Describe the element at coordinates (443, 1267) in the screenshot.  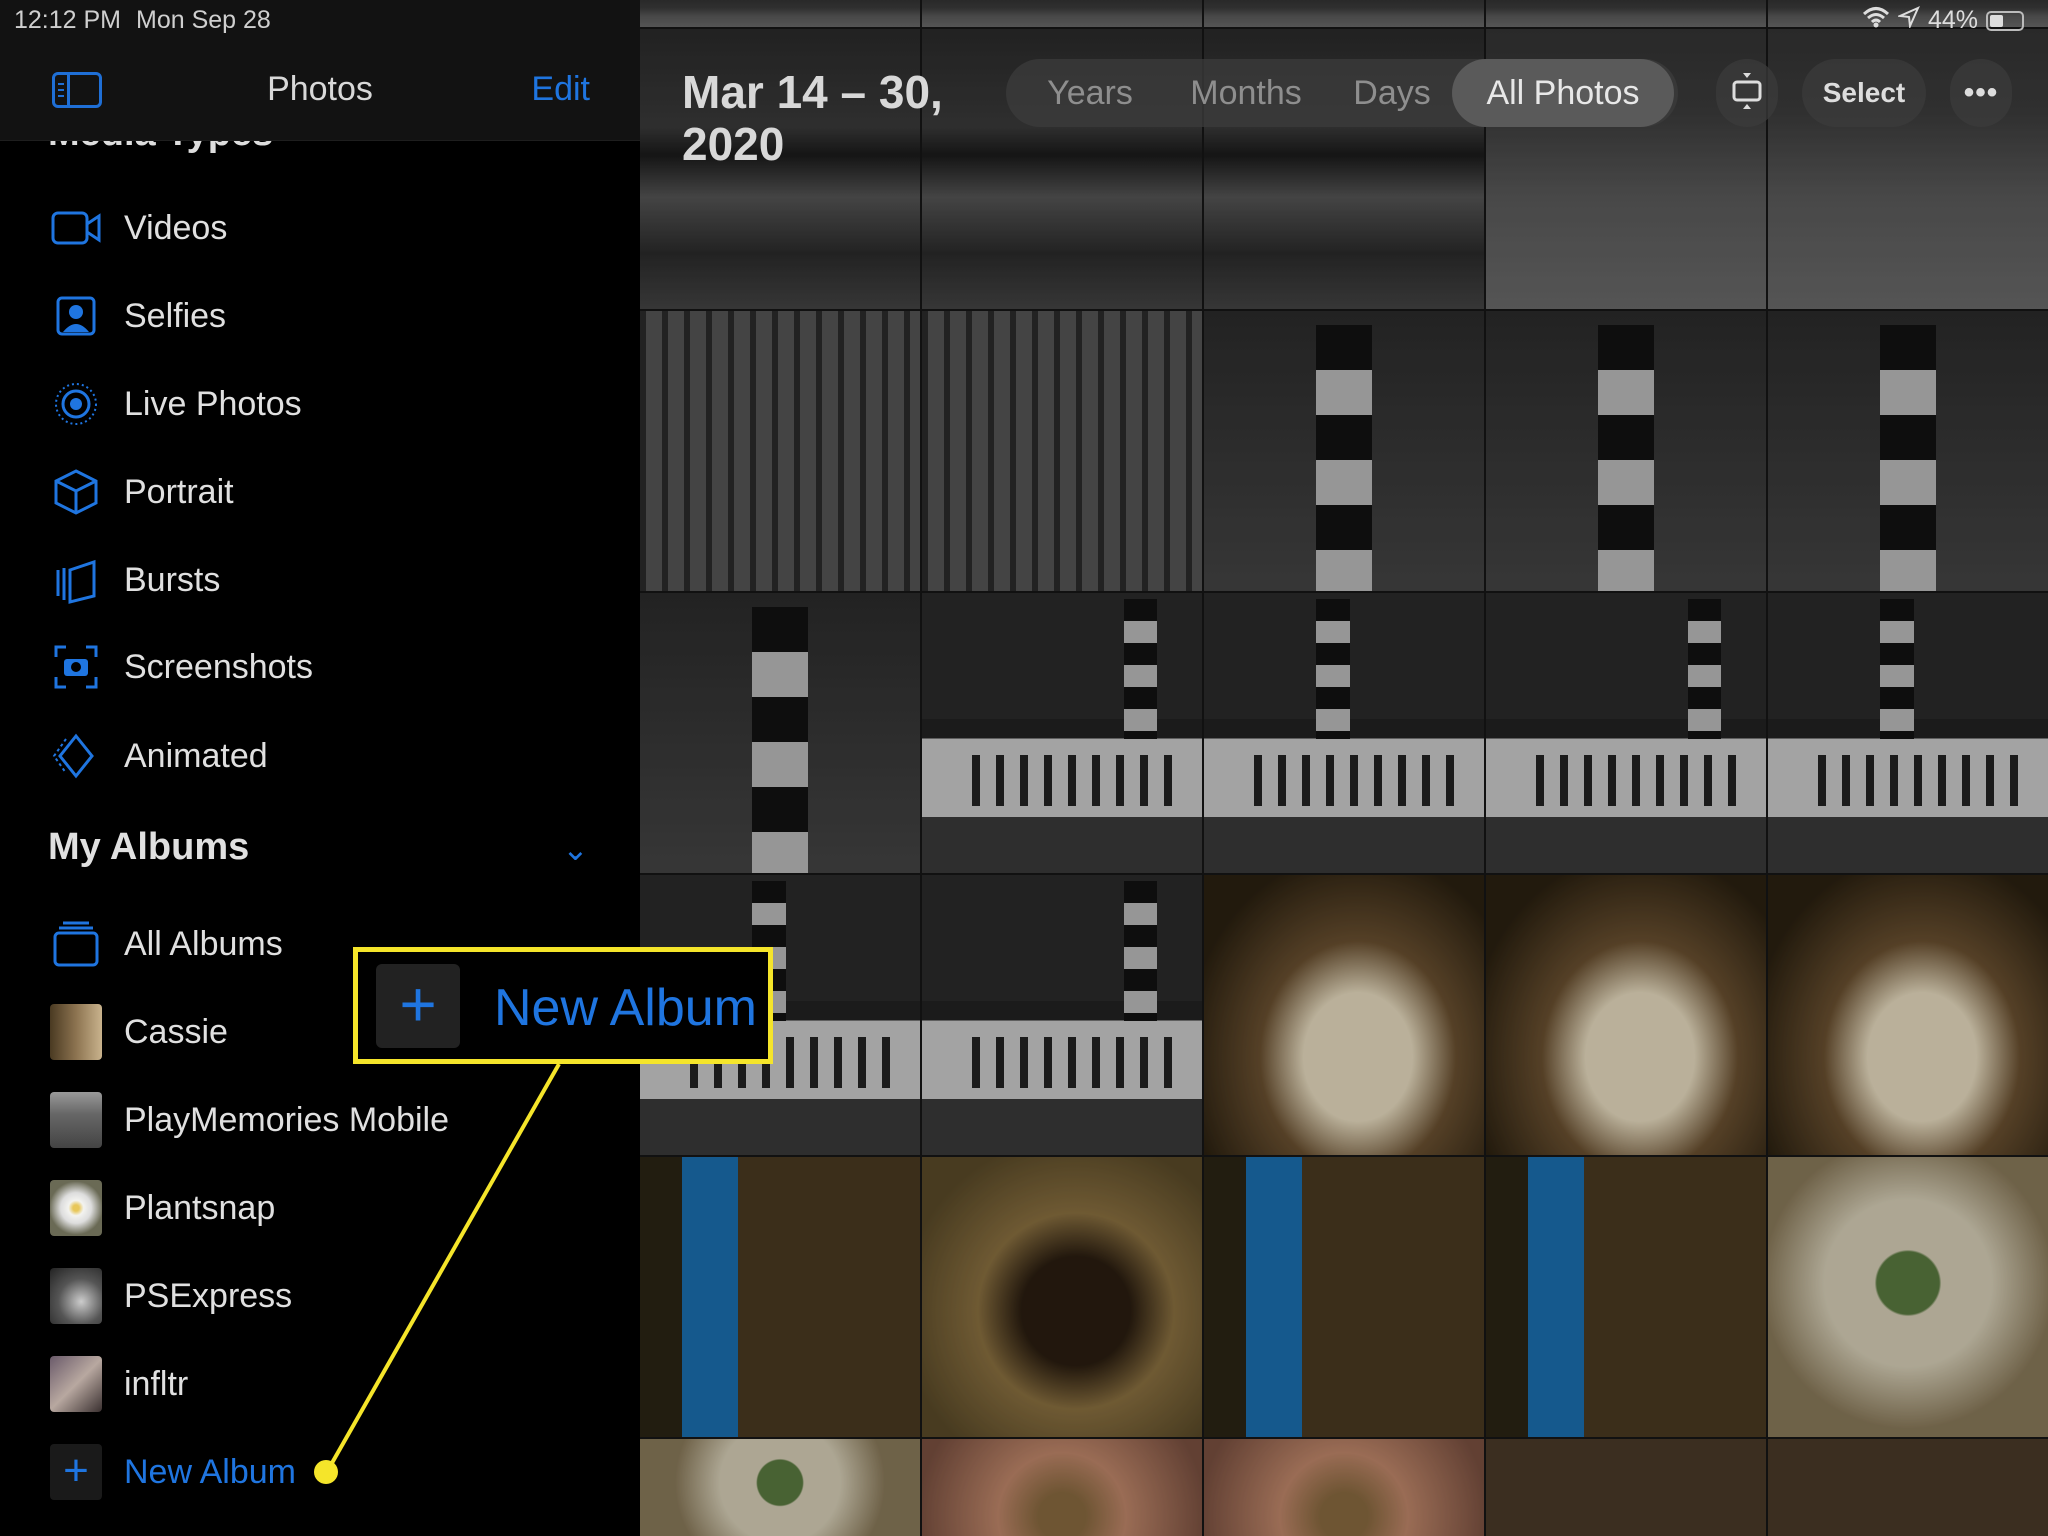
I see `pointer-line` at that location.